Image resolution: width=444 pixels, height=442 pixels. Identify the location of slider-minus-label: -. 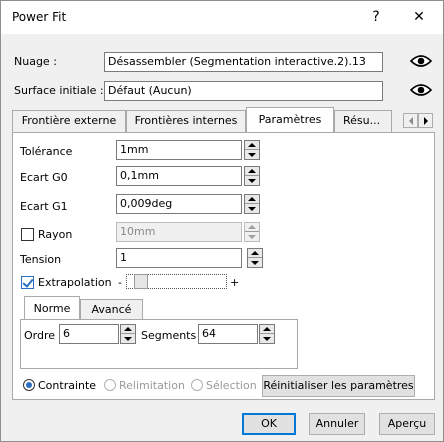
(120, 282).